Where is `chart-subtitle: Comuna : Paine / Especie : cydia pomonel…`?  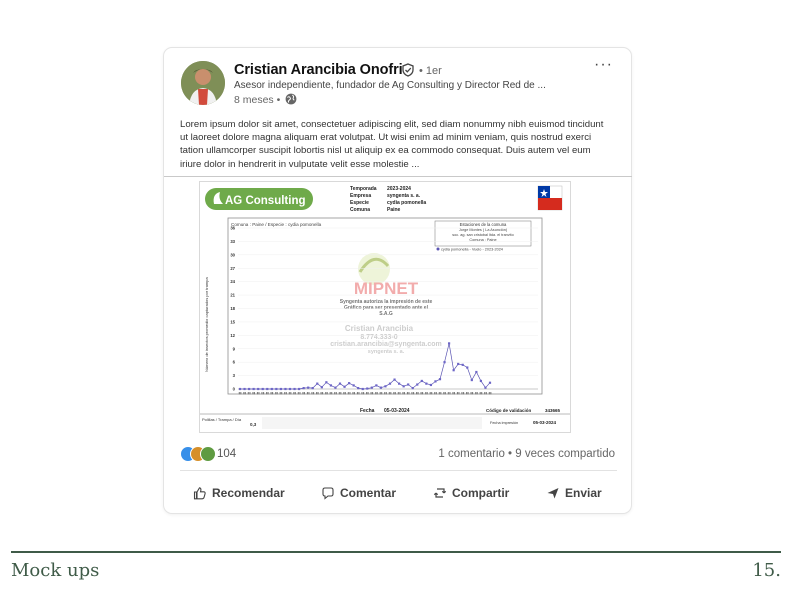
chart-subtitle: Comuna : Paine / Especie : cydia pomonel… is located at coordinates (276, 224).